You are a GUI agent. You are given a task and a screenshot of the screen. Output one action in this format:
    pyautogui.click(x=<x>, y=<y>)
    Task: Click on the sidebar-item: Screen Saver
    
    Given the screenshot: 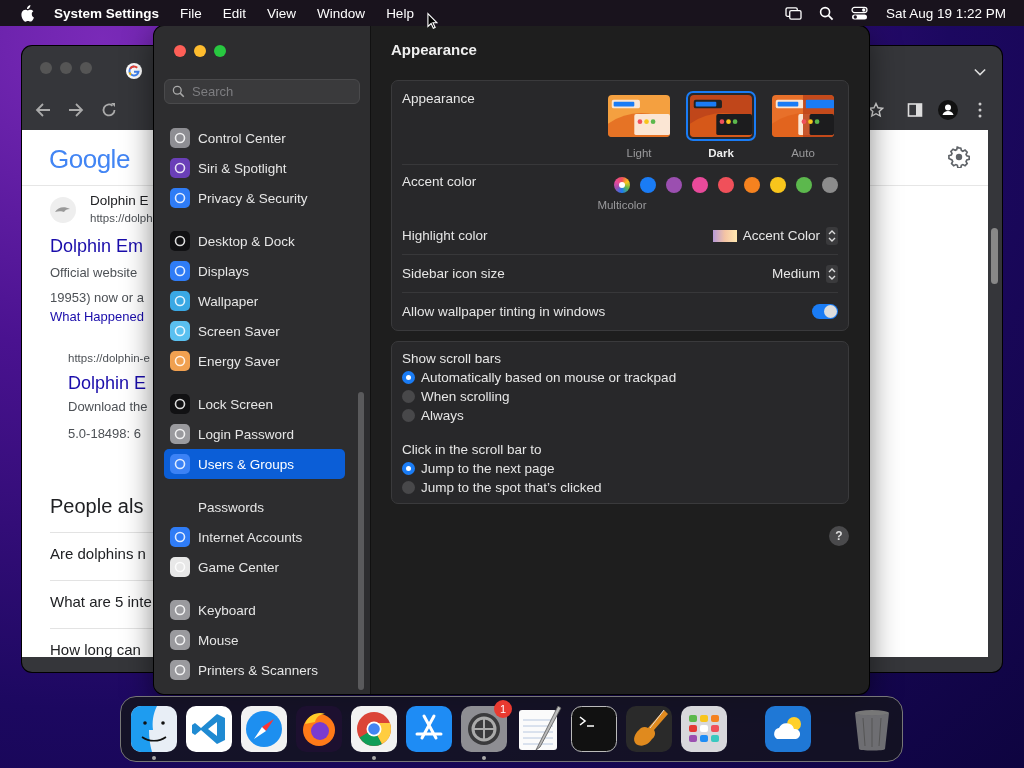 What is the action you would take?
    pyautogui.click(x=254, y=331)
    